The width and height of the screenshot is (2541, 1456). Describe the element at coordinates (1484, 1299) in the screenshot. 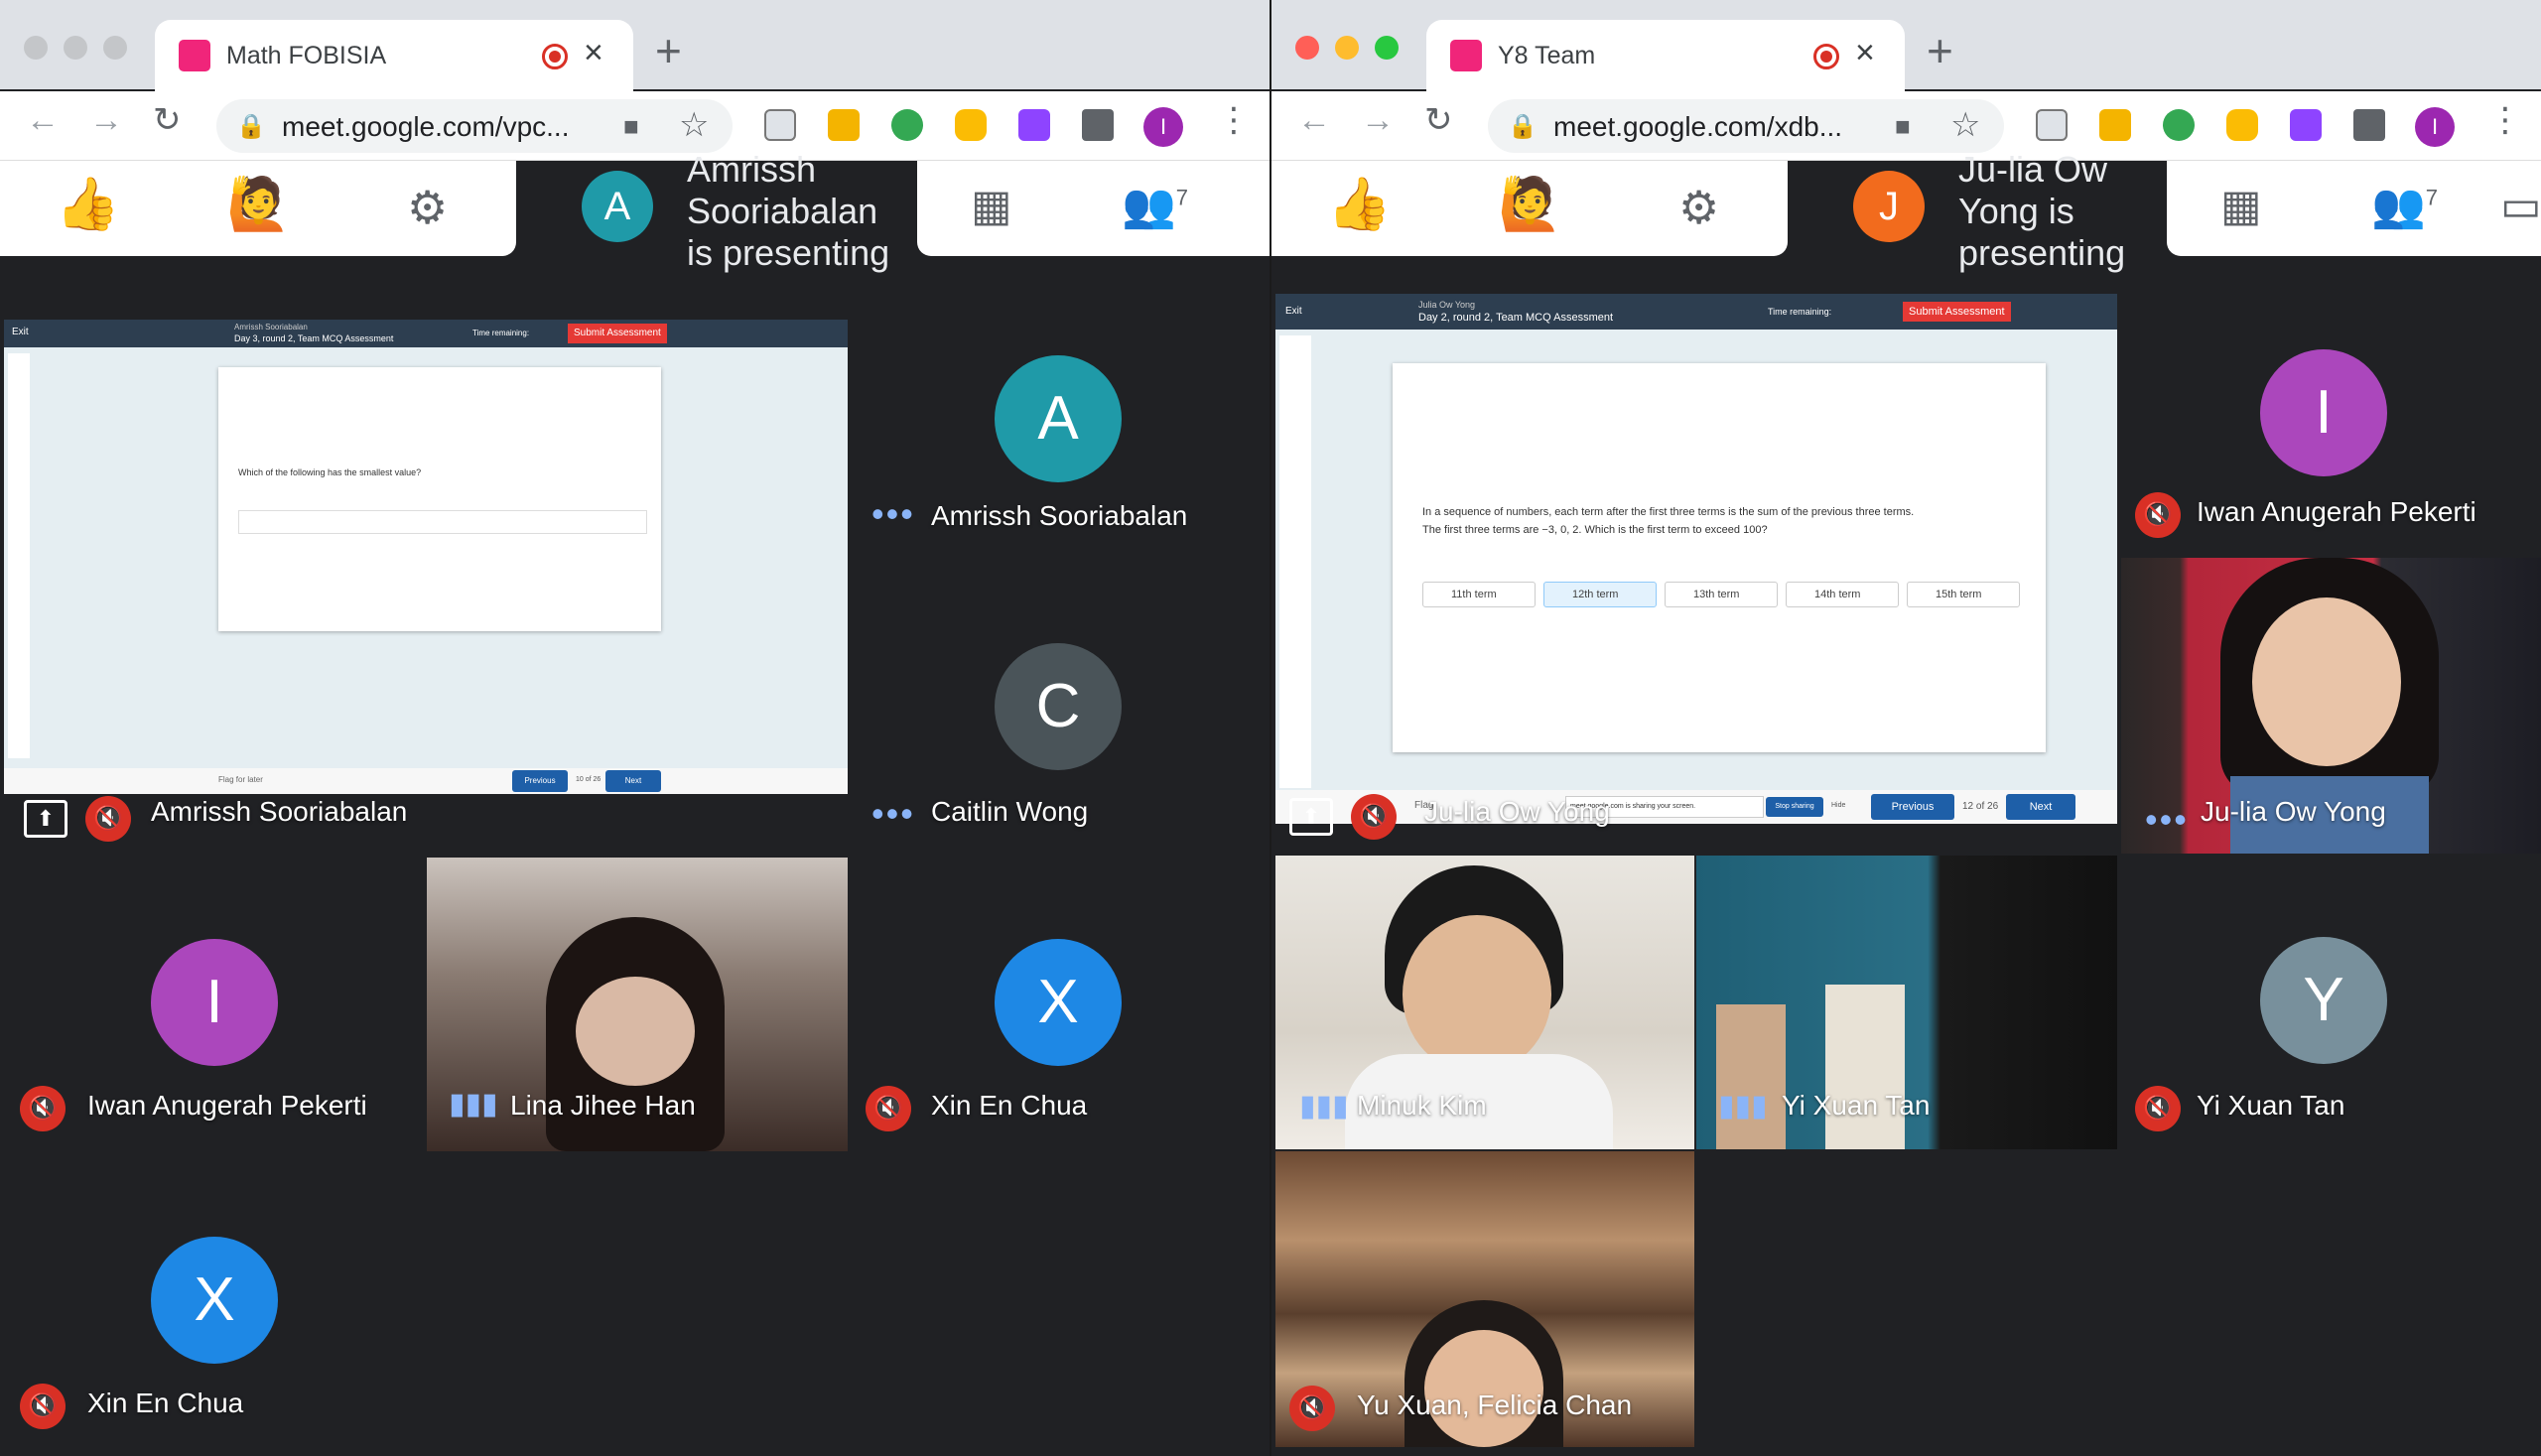

I see `participant-video-tile: 🔇 Yu Xuan, Felicia Chan` at that location.